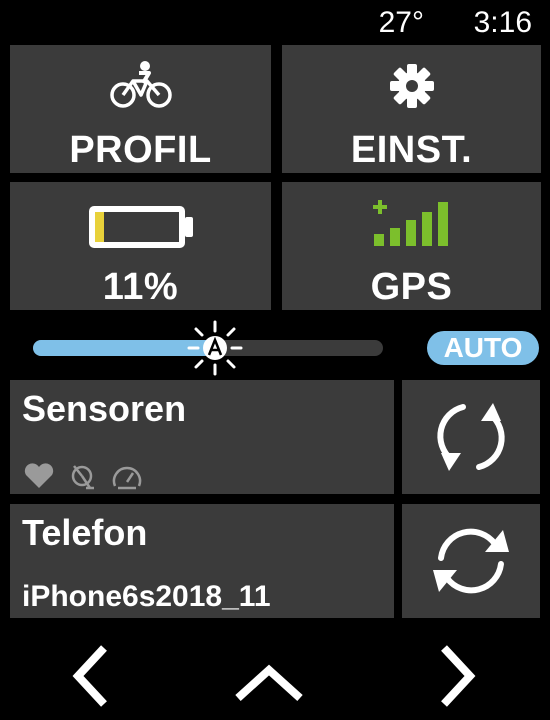 Image resolution: width=550 pixels, height=720 pixels. I want to click on phone-title: Telefon, so click(85, 532).